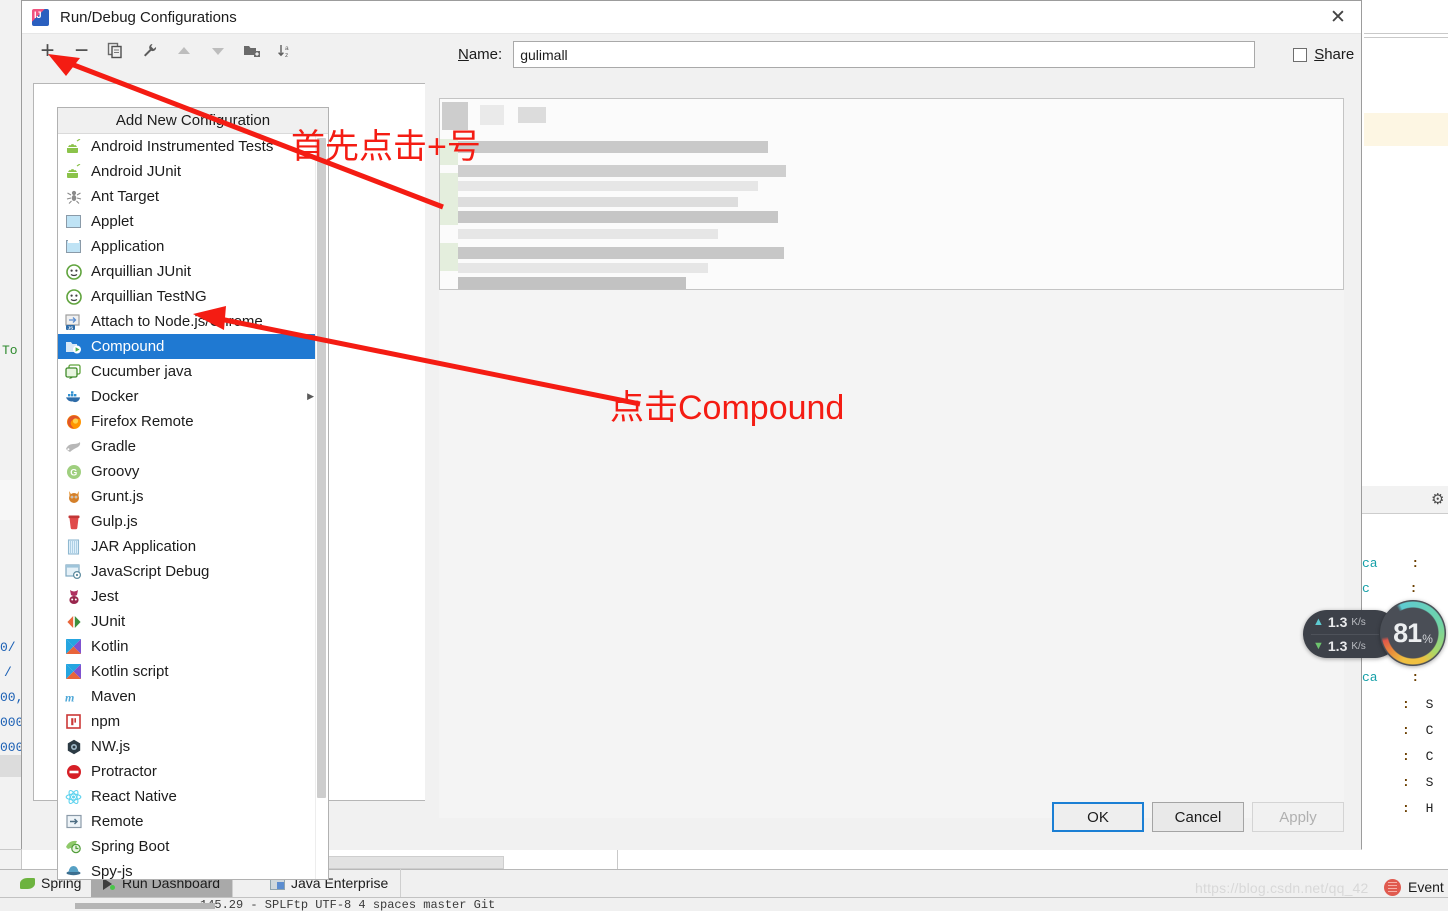 The image size is (1448, 911). What do you see at coordinates (73, 621) in the screenshot?
I see `junit-icon` at bounding box center [73, 621].